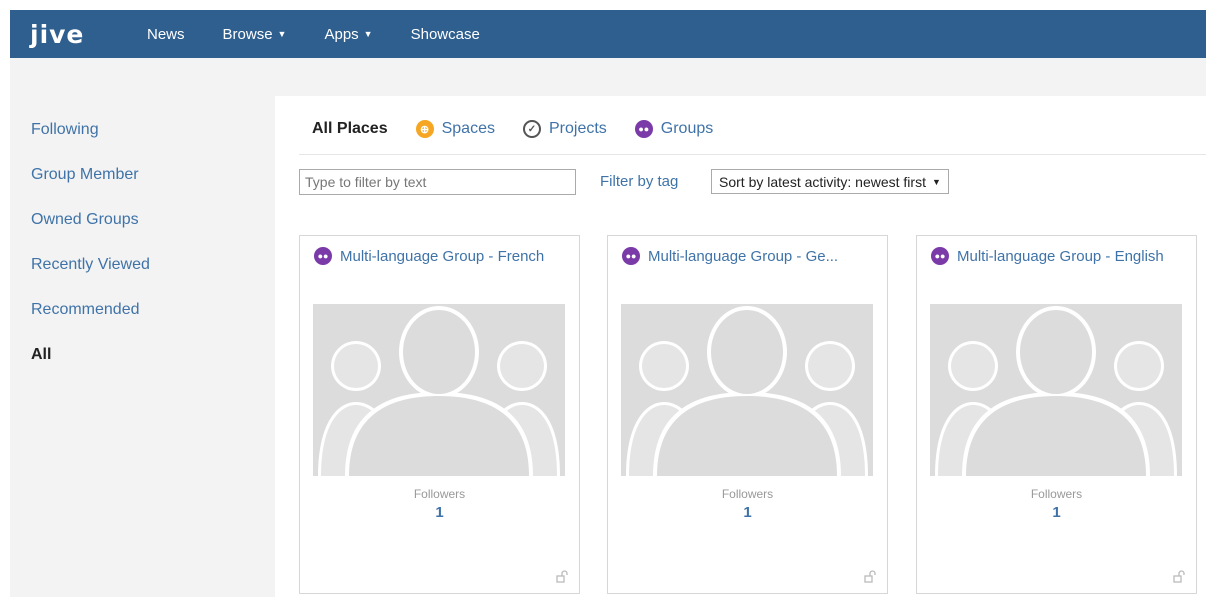  What do you see at coordinates (341, 34) in the screenshot?
I see `nav-apps-label: Apps` at bounding box center [341, 34].